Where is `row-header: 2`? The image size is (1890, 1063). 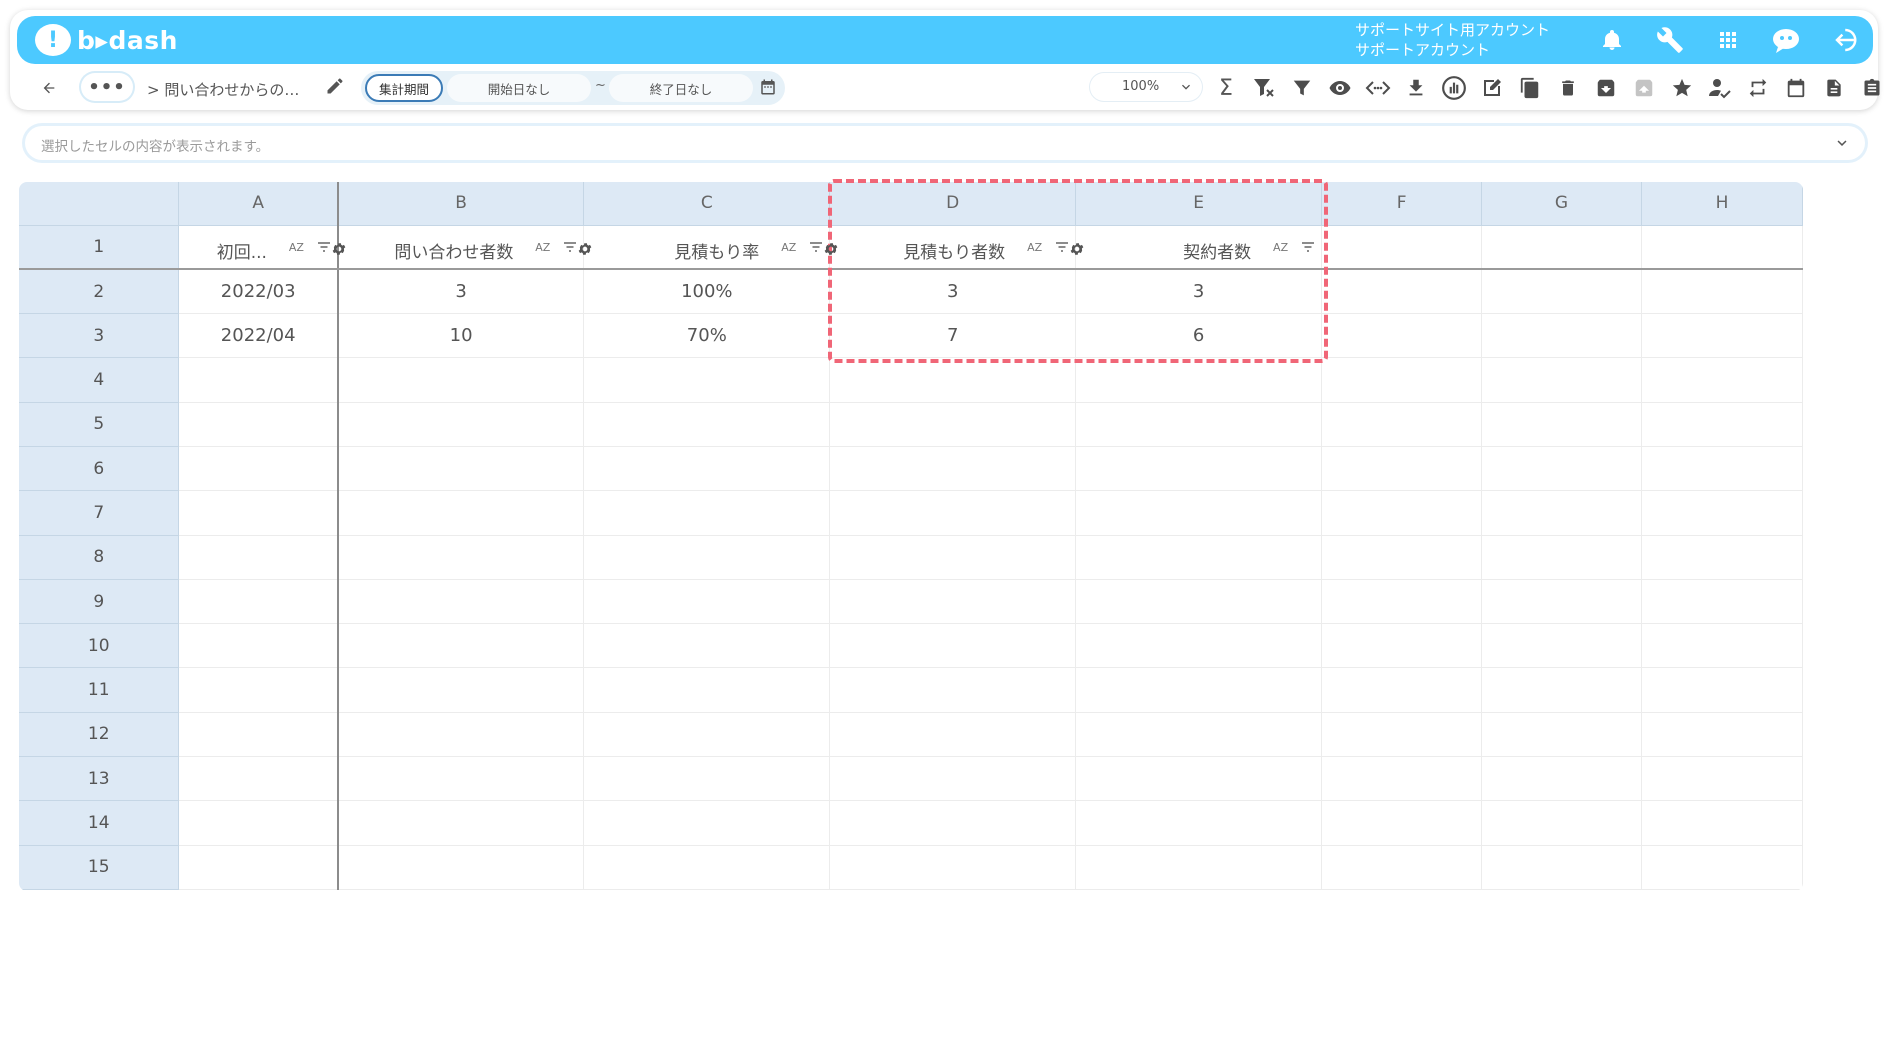
row-header: 2 is located at coordinates (99, 292).